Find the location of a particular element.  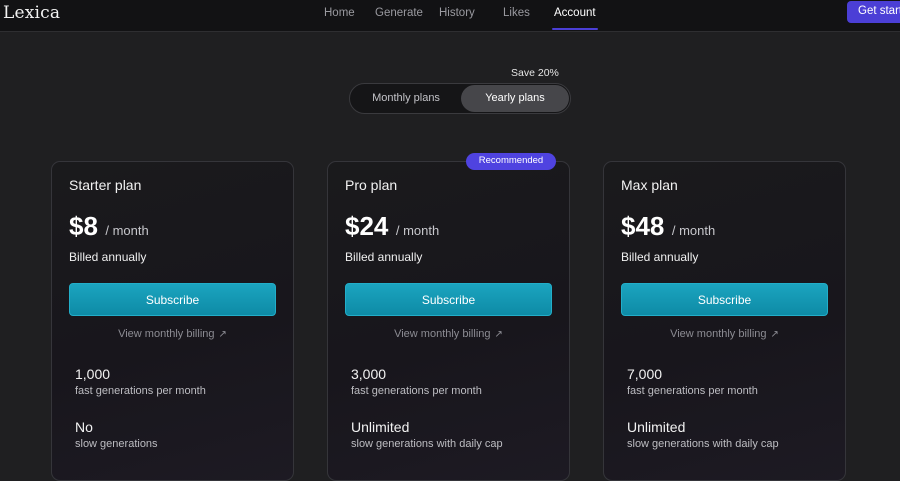

plan-price: $48 / month is located at coordinates (668, 226).